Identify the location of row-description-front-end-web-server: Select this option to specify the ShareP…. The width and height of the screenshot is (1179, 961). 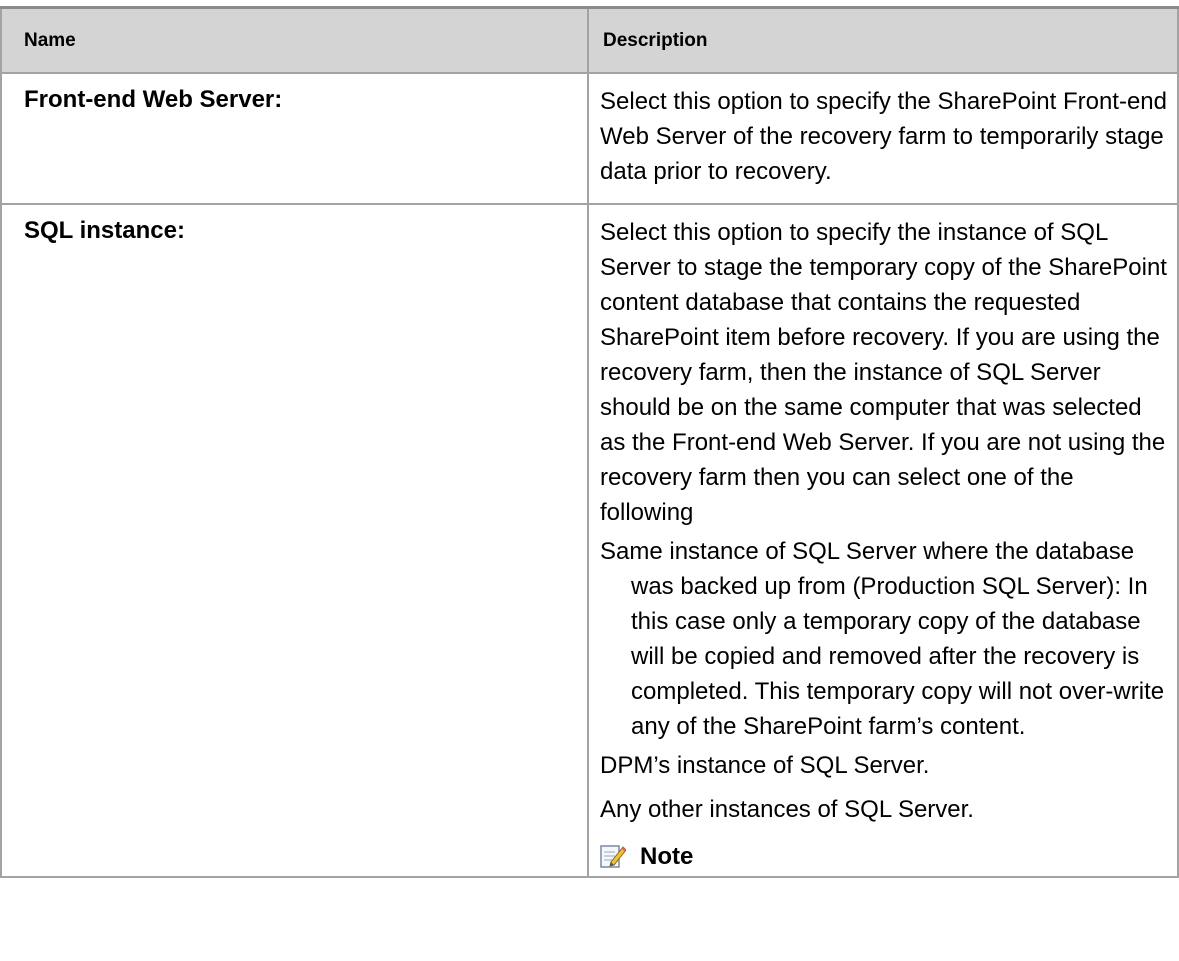
(883, 138).